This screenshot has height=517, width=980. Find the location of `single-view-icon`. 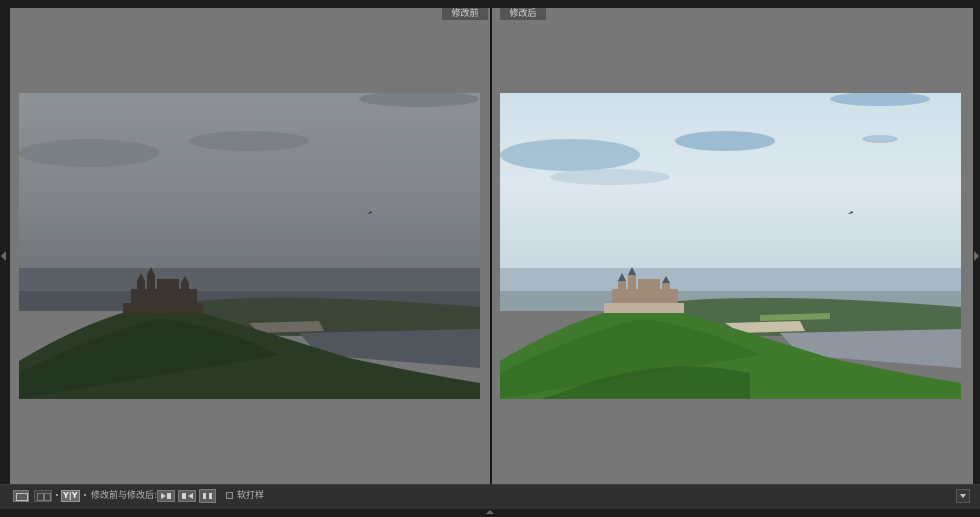

single-view-icon is located at coordinates (21, 496).